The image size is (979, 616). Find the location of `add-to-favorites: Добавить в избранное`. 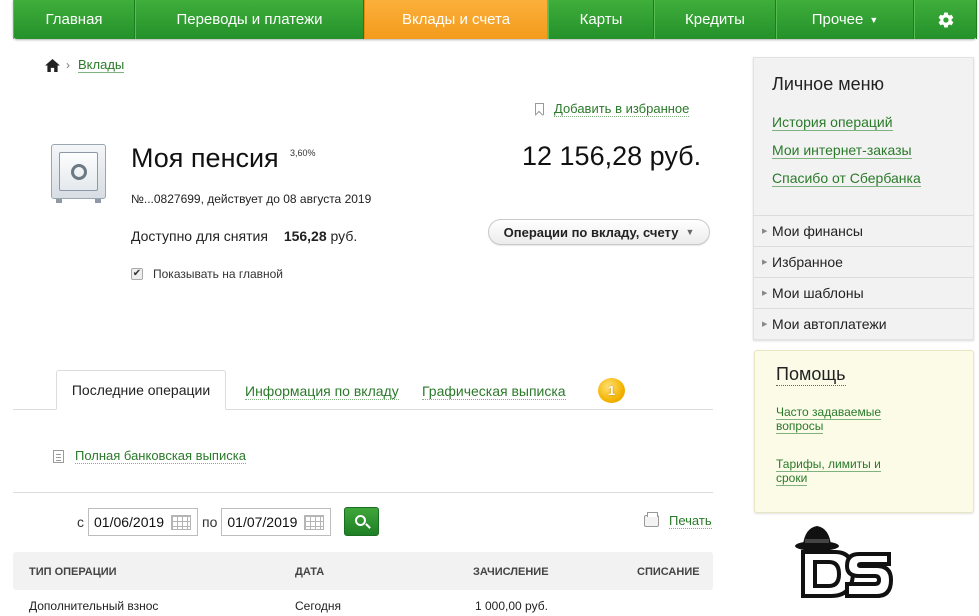

add-to-favorites: Добавить в избранное is located at coordinates (612, 109).